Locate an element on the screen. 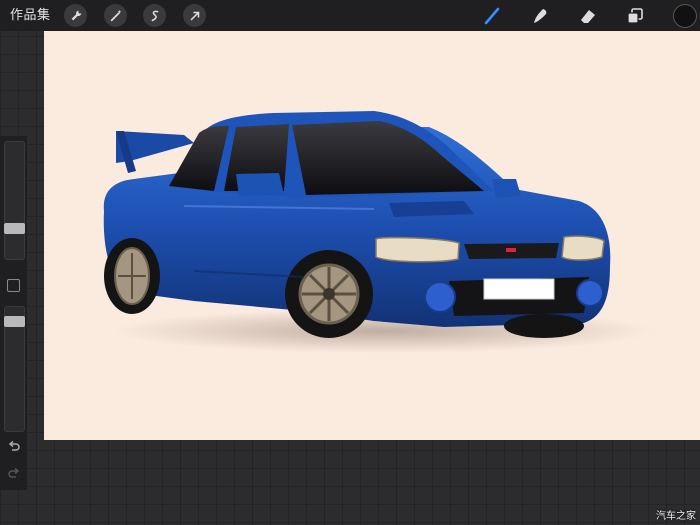  smudge-icon is located at coordinates (540, 16).